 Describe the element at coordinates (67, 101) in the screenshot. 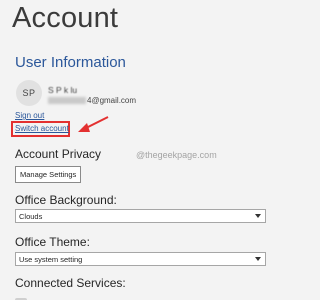

I see `email-redaction` at that location.